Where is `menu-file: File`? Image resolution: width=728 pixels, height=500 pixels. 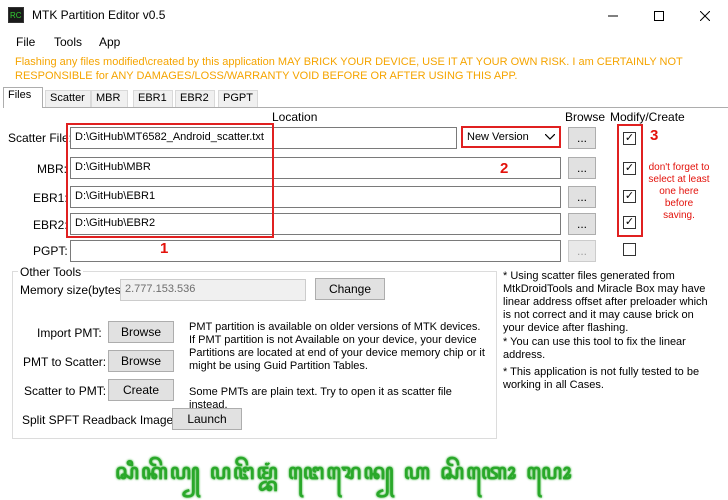
menu-file: File is located at coordinates (25, 42).